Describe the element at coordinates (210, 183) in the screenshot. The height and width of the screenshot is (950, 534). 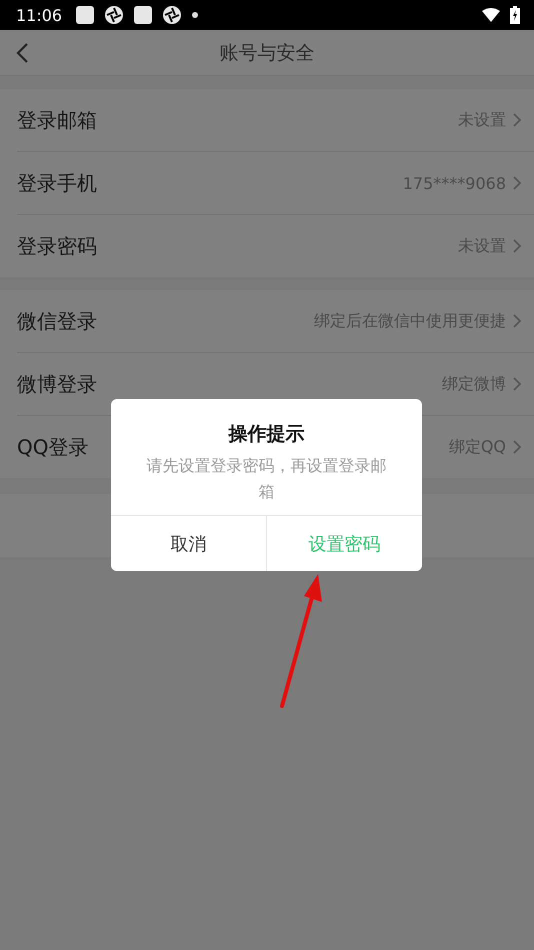
I see `row-label: 登录手机` at that location.